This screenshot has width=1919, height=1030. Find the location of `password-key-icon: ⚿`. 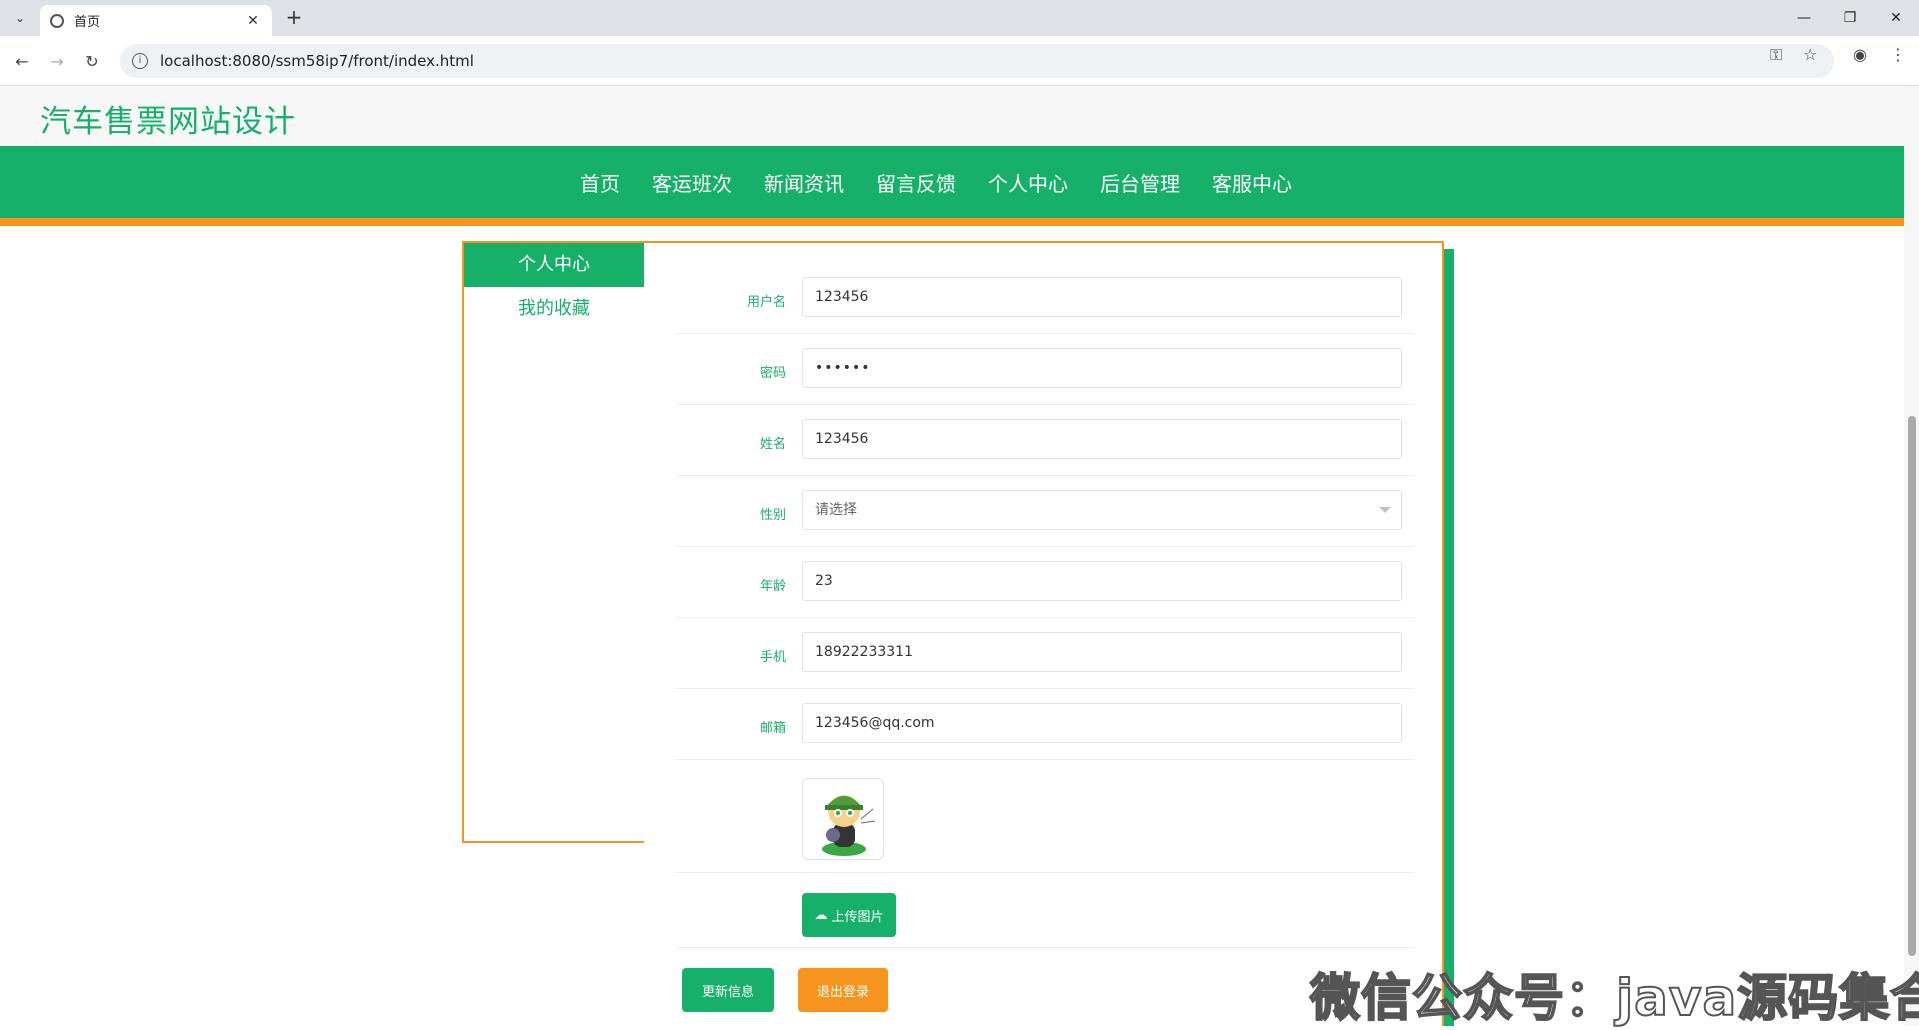

password-key-icon: ⚿ is located at coordinates (1776, 55).